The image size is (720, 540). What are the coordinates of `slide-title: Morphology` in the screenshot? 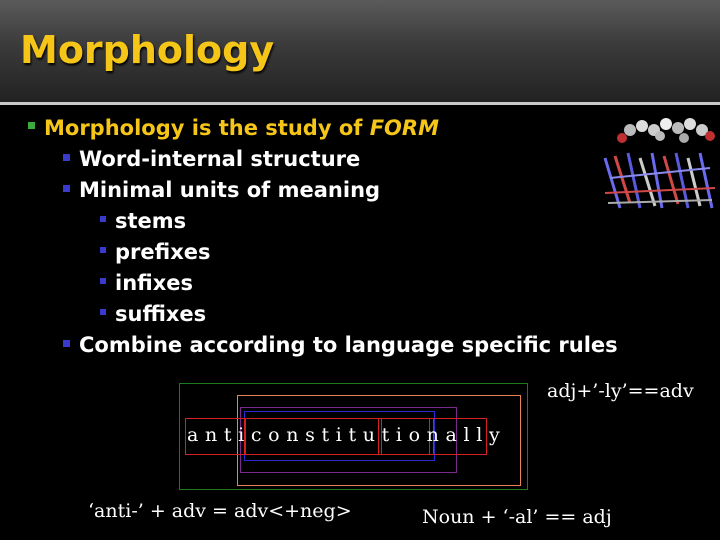 It's located at (147, 50).